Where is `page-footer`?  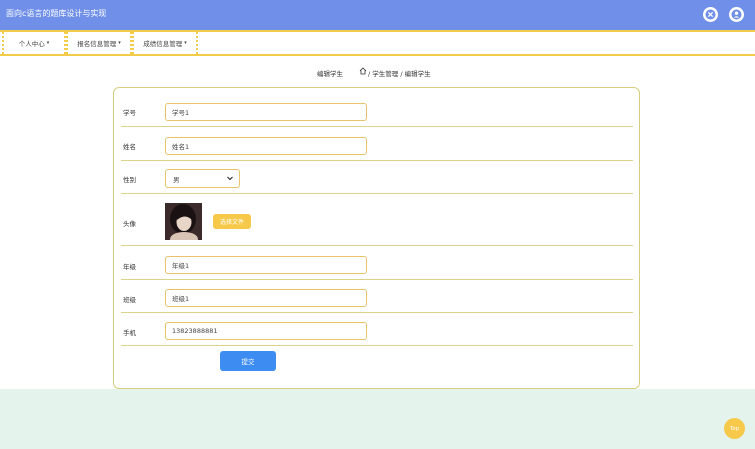 page-footer is located at coordinates (377, 419).